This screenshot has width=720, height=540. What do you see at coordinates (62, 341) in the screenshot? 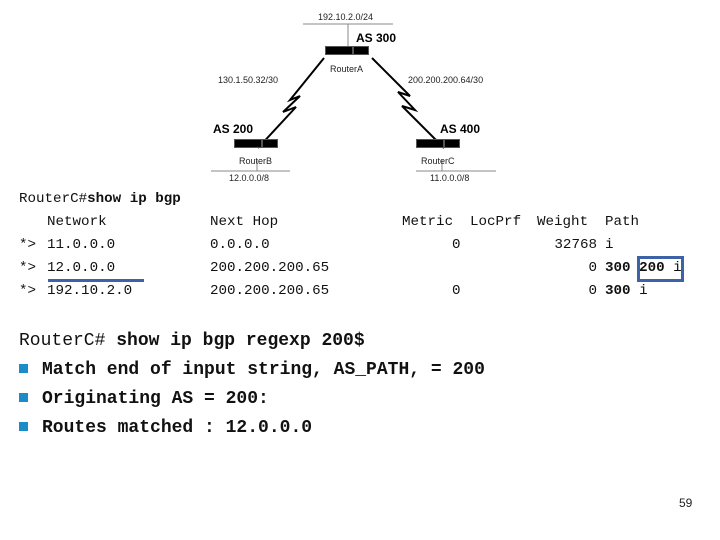
I see `regexp-prompt: RouterC#` at bounding box center [62, 341].